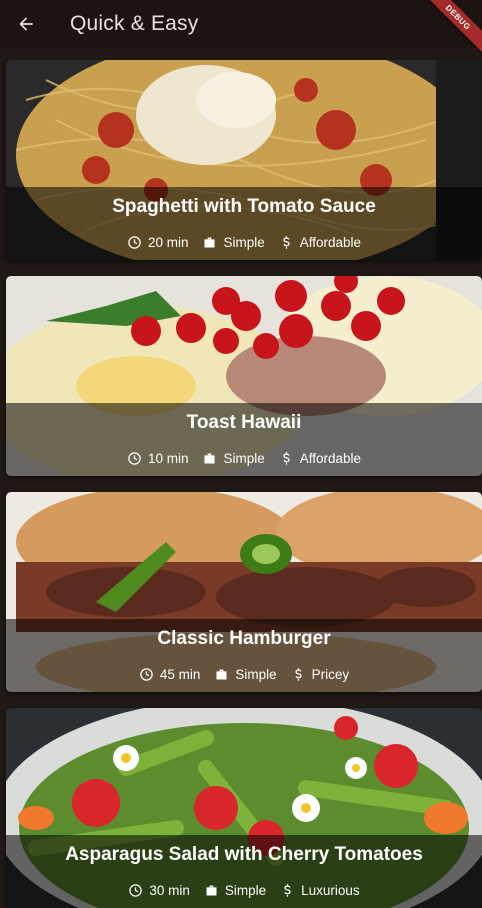 This screenshot has height=908, width=482. What do you see at coordinates (244, 854) in the screenshot?
I see `meal-title: Asparagus Salad with Cherry Tomatoes` at bounding box center [244, 854].